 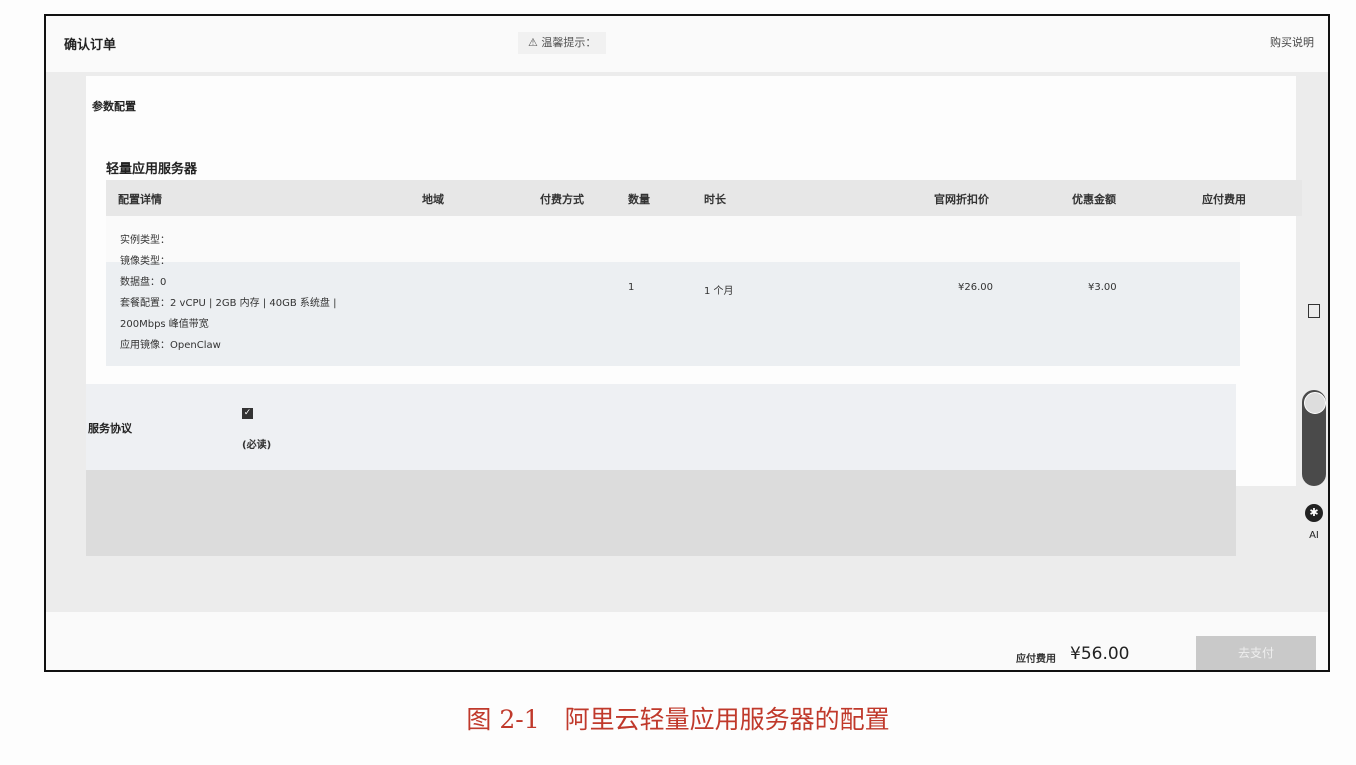 I want to click on col-config: 配置详情, so click(x=140, y=199).